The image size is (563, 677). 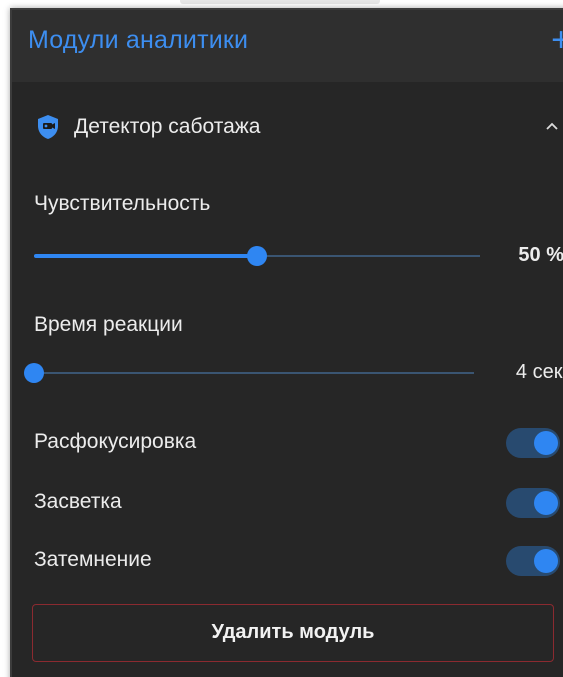 I want to click on darkening-label: Затемнение, so click(x=93, y=559).